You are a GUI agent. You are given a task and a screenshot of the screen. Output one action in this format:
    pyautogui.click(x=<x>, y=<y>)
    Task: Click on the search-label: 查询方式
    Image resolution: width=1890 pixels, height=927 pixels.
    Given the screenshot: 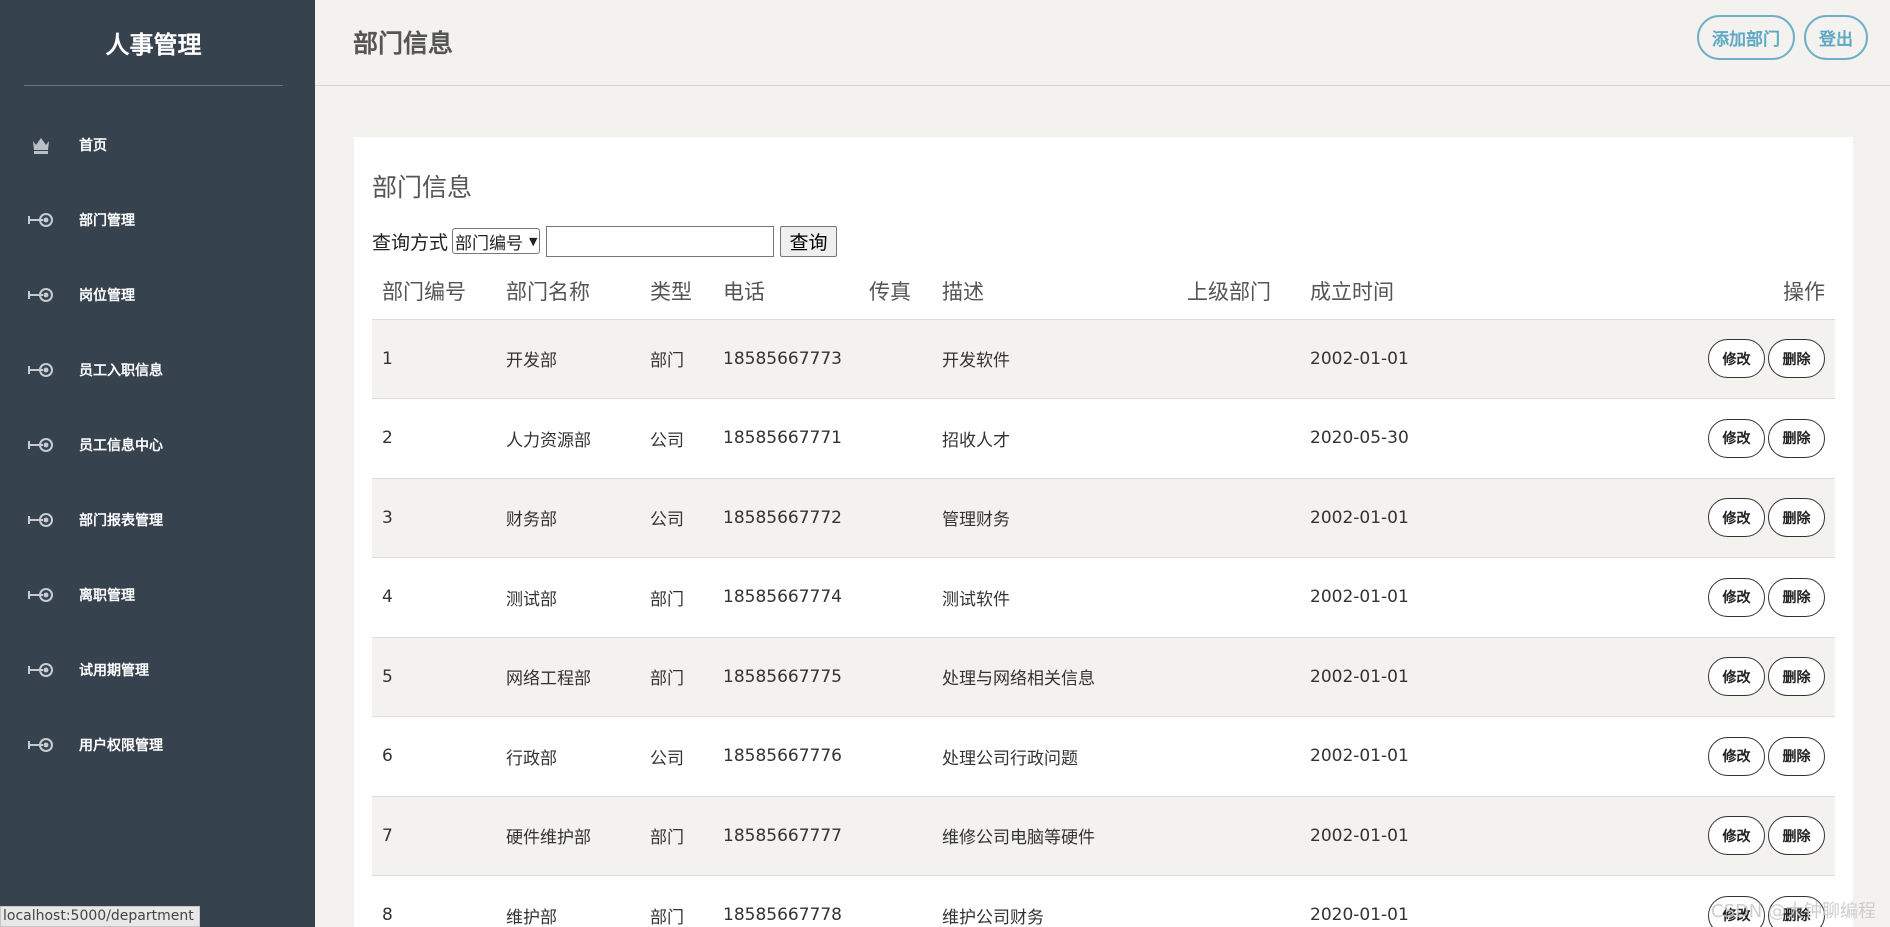 What is the action you would take?
    pyautogui.click(x=410, y=242)
    